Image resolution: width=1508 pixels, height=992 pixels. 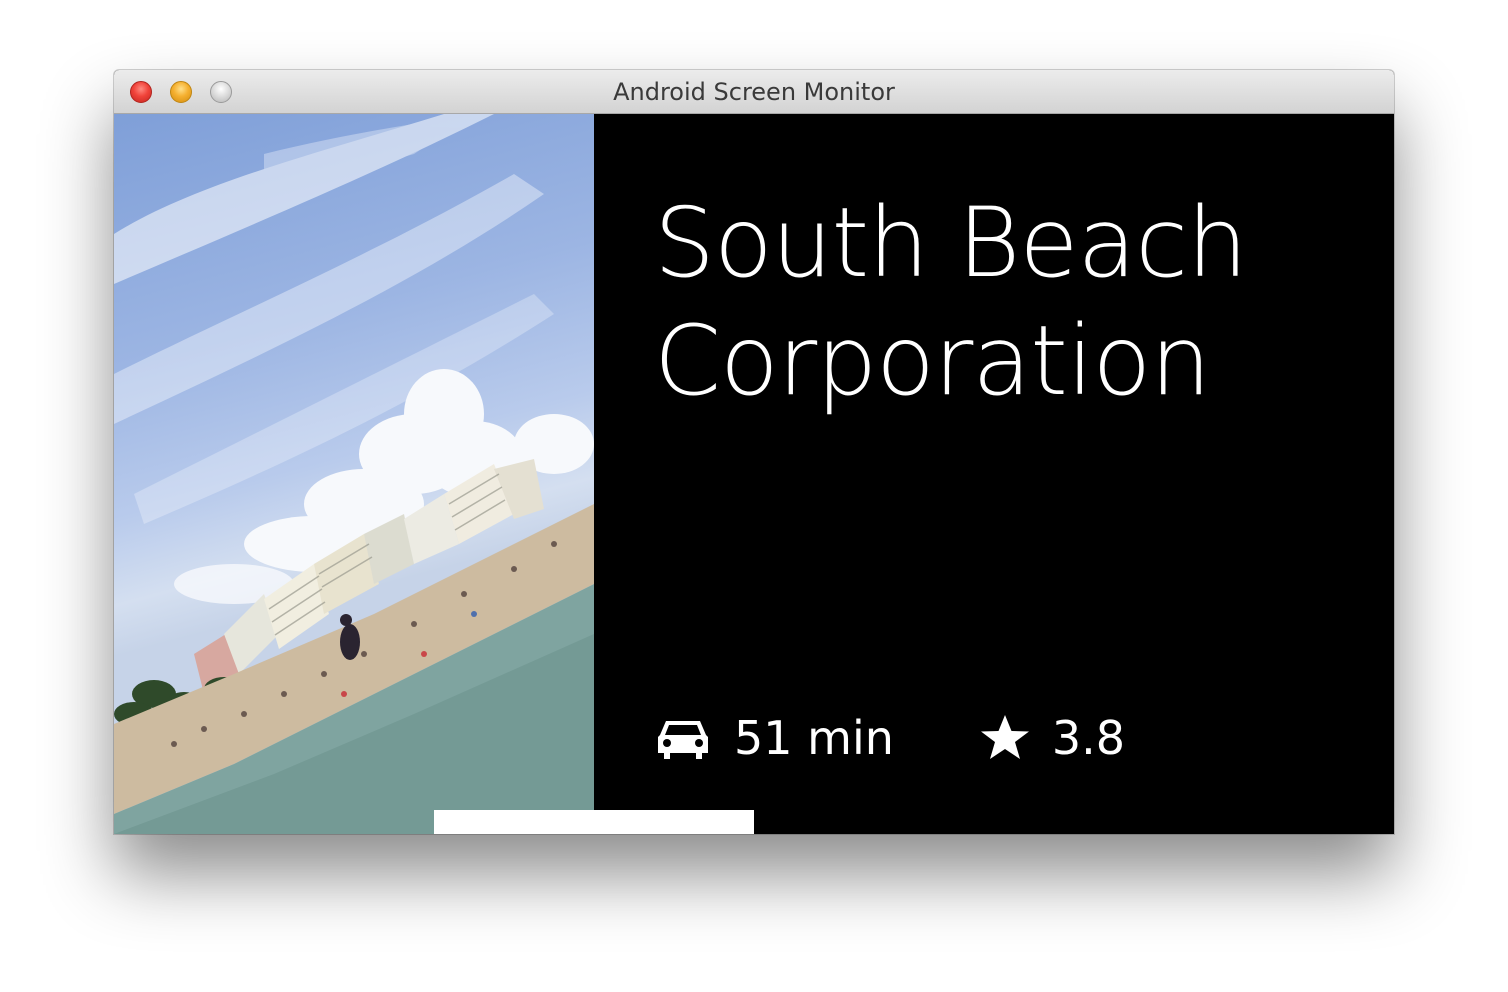 I want to click on rating-value: 3.8, so click(x=1088, y=738).